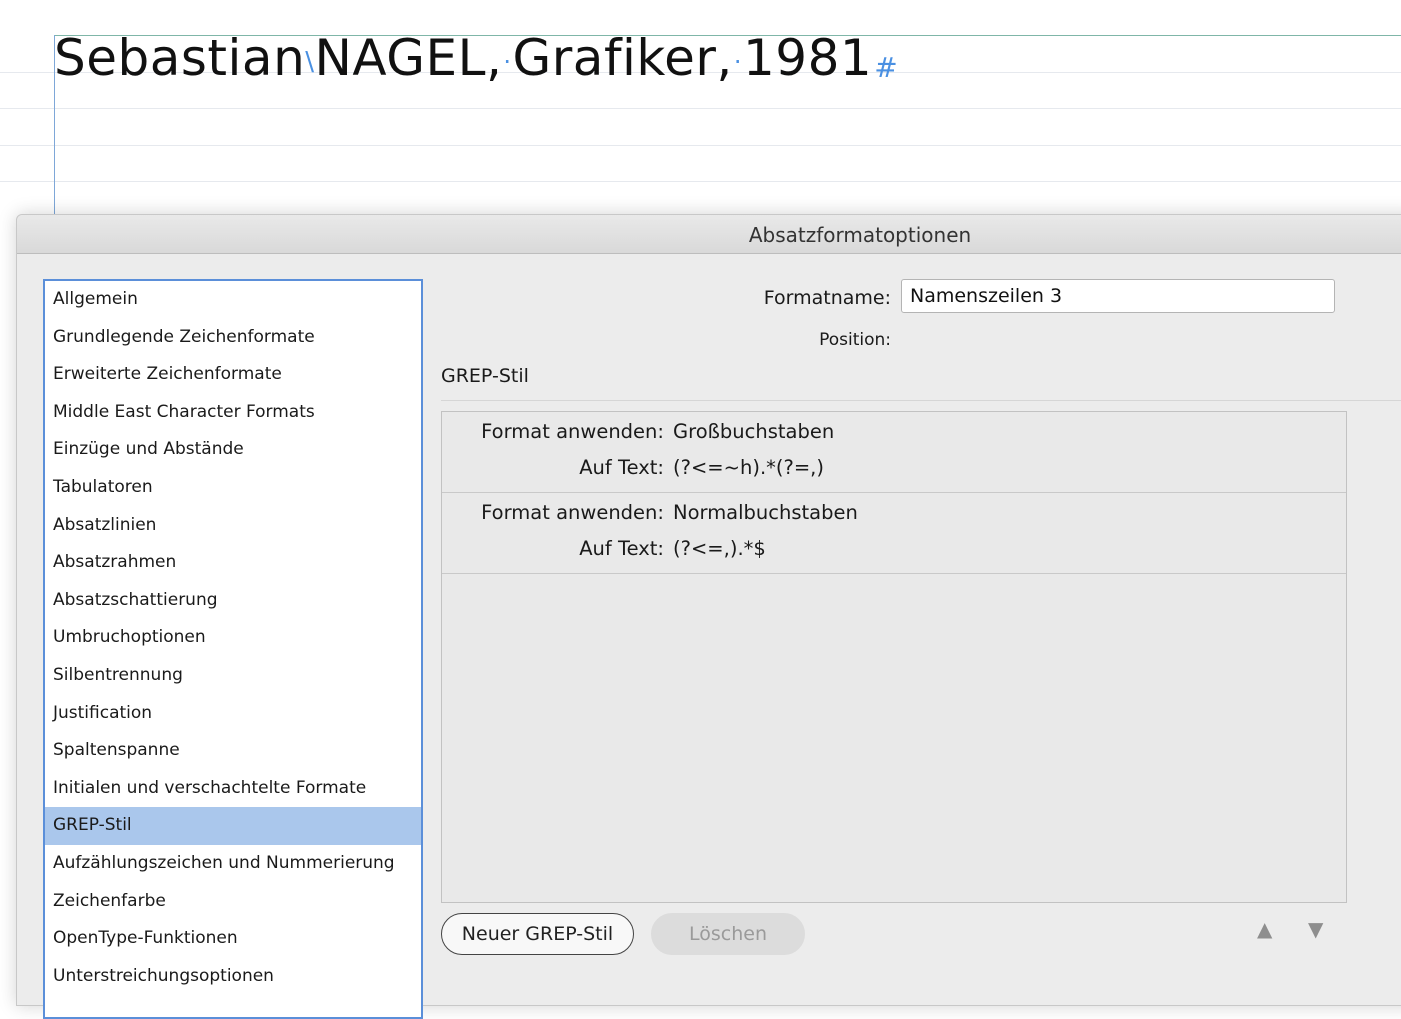 Image resolution: width=1401 pixels, height=1019 pixels. Describe the element at coordinates (827, 298) in the screenshot. I see `format-name-label: Formatname:` at that location.